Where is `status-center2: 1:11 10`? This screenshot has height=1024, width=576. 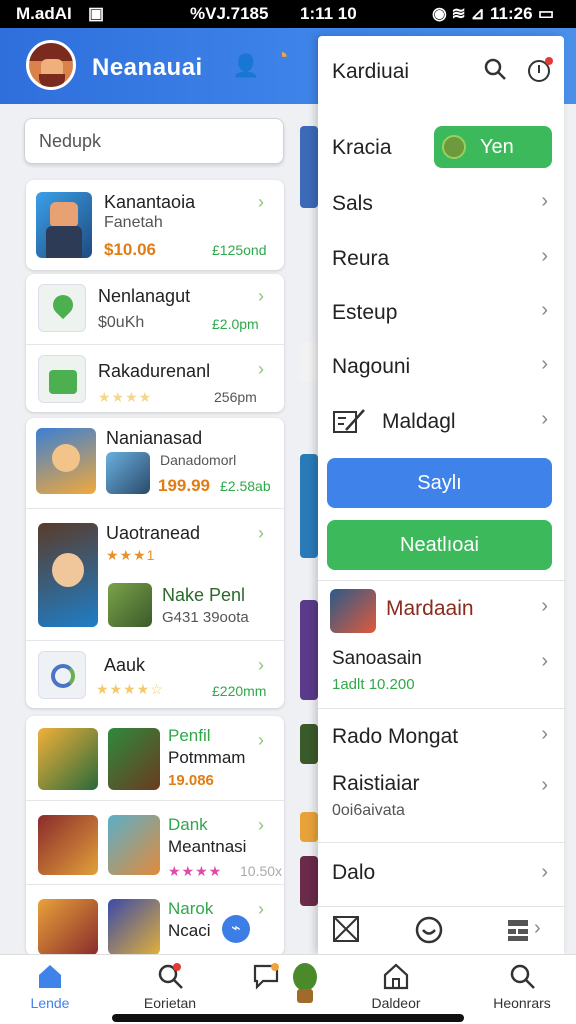
status-center2: 1:11 10 is located at coordinates (328, 13).